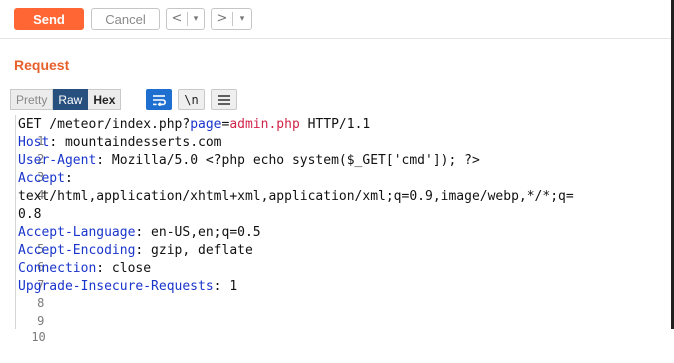 This screenshot has height=363, width=674. I want to click on line-content: Connection: close, so click(84, 268).